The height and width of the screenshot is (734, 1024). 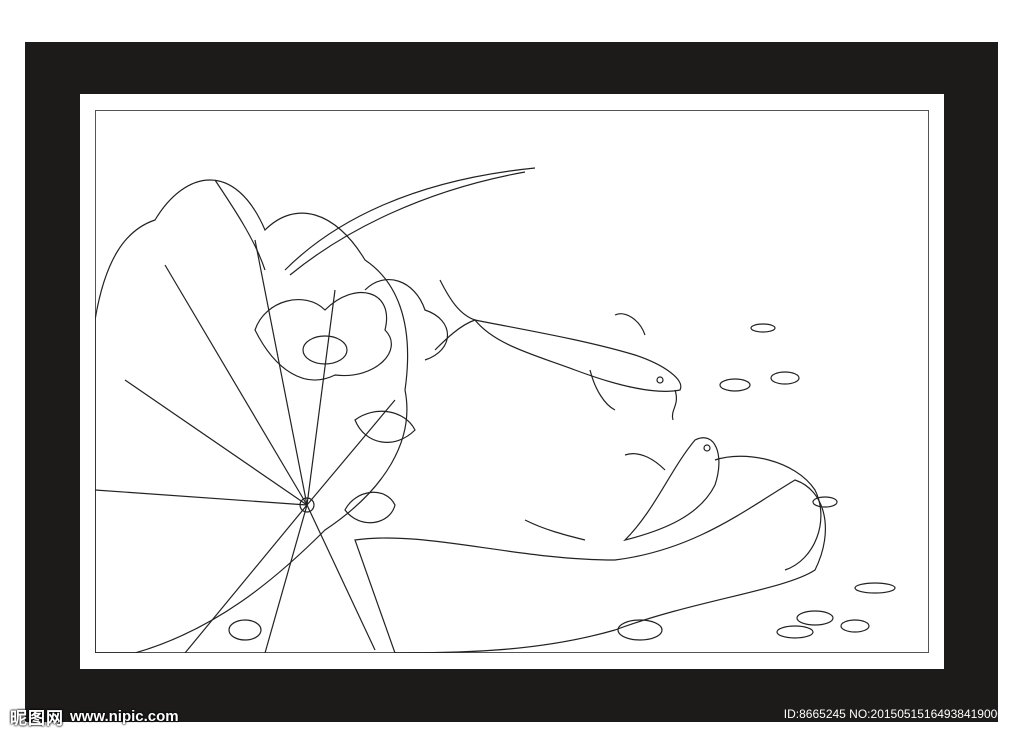 I want to click on site-watermark: 昵图网 www.nipic.com, so click(x=94, y=716).